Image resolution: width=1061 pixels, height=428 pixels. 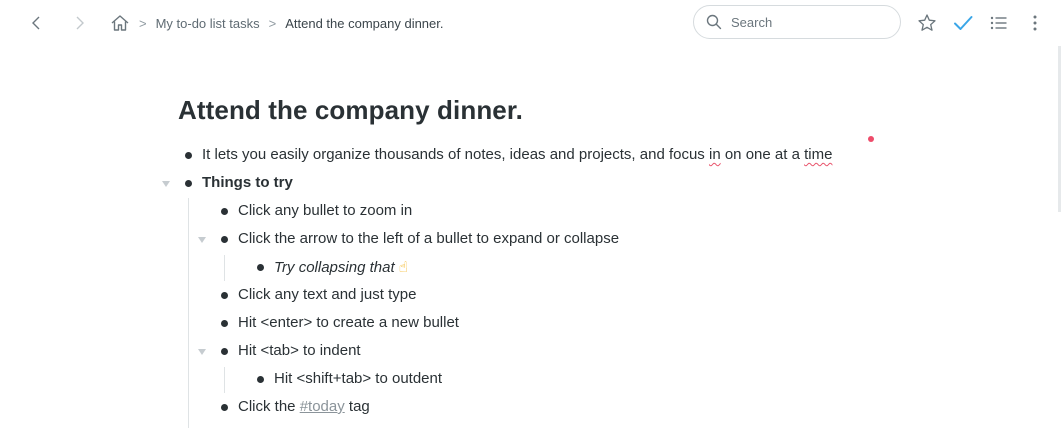 What do you see at coordinates (358, 378) in the screenshot?
I see `list-item: Hit <shift+tab> to outdent` at bounding box center [358, 378].